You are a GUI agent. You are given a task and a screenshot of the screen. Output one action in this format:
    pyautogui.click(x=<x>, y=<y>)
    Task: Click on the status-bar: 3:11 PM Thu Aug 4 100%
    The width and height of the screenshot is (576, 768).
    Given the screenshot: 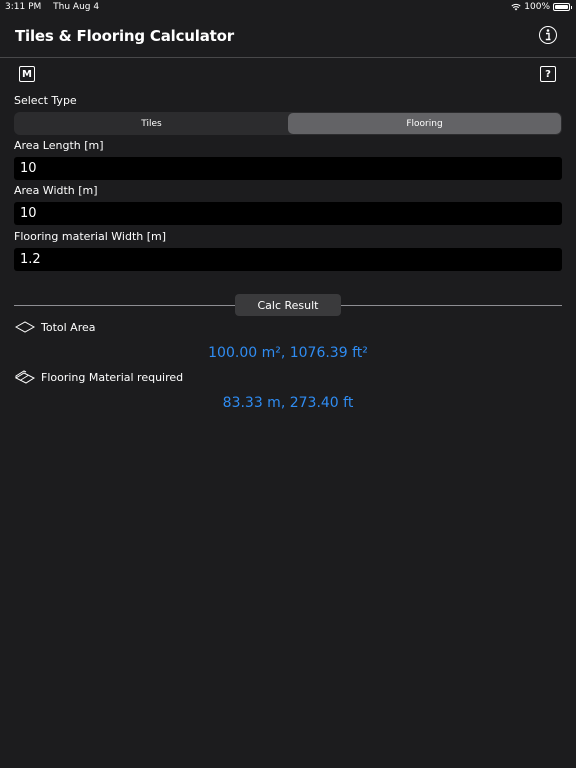 What is the action you would take?
    pyautogui.click(x=288, y=7)
    